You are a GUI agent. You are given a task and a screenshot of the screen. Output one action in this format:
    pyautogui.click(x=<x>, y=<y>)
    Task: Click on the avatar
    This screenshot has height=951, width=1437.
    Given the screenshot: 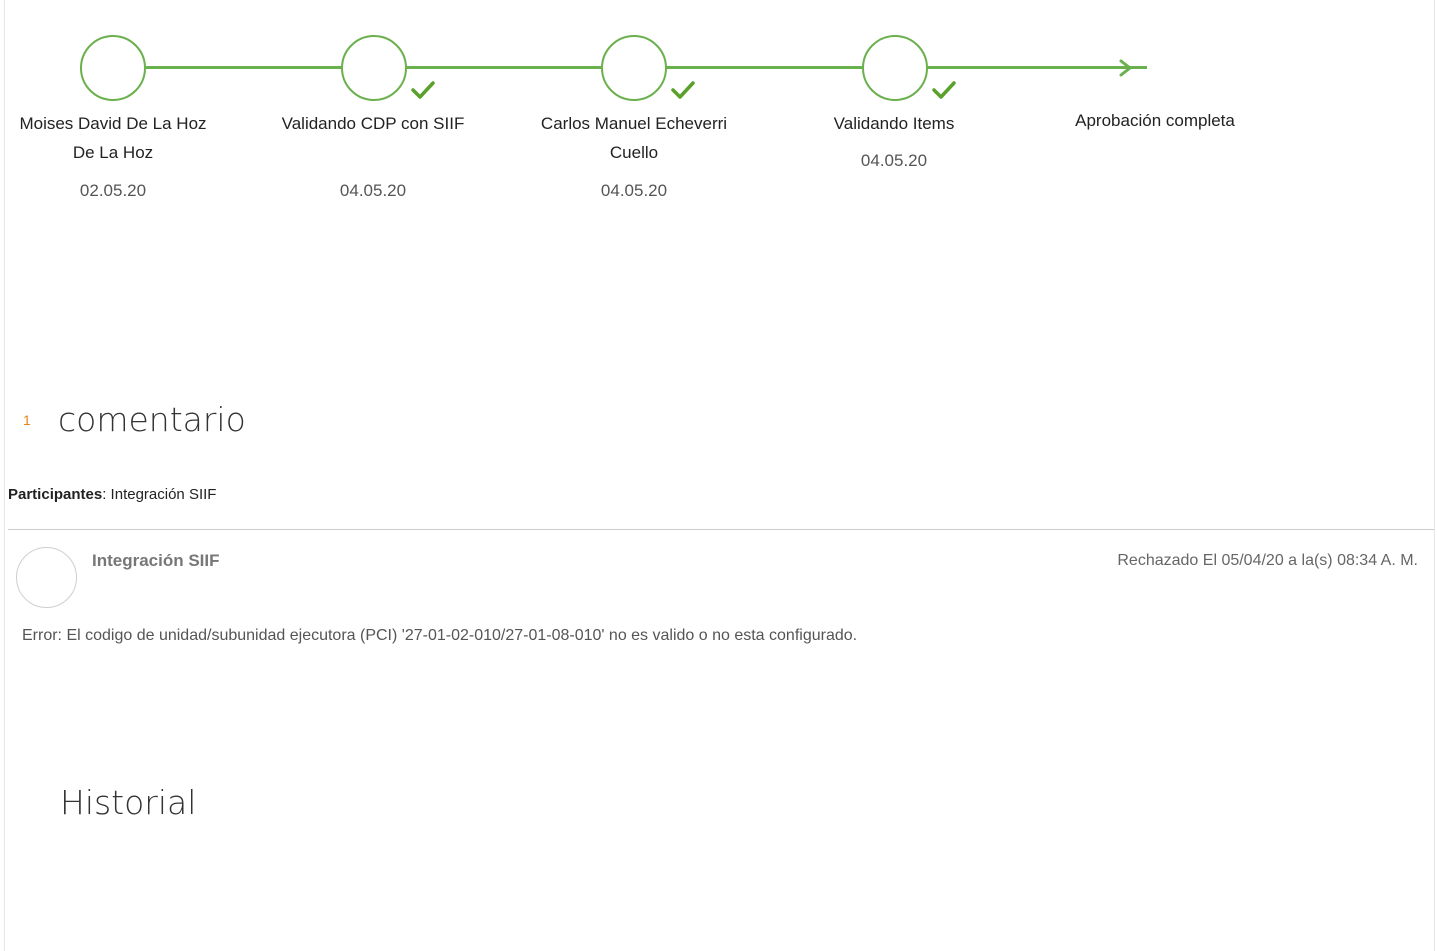 What is the action you would take?
    pyautogui.click(x=46, y=577)
    